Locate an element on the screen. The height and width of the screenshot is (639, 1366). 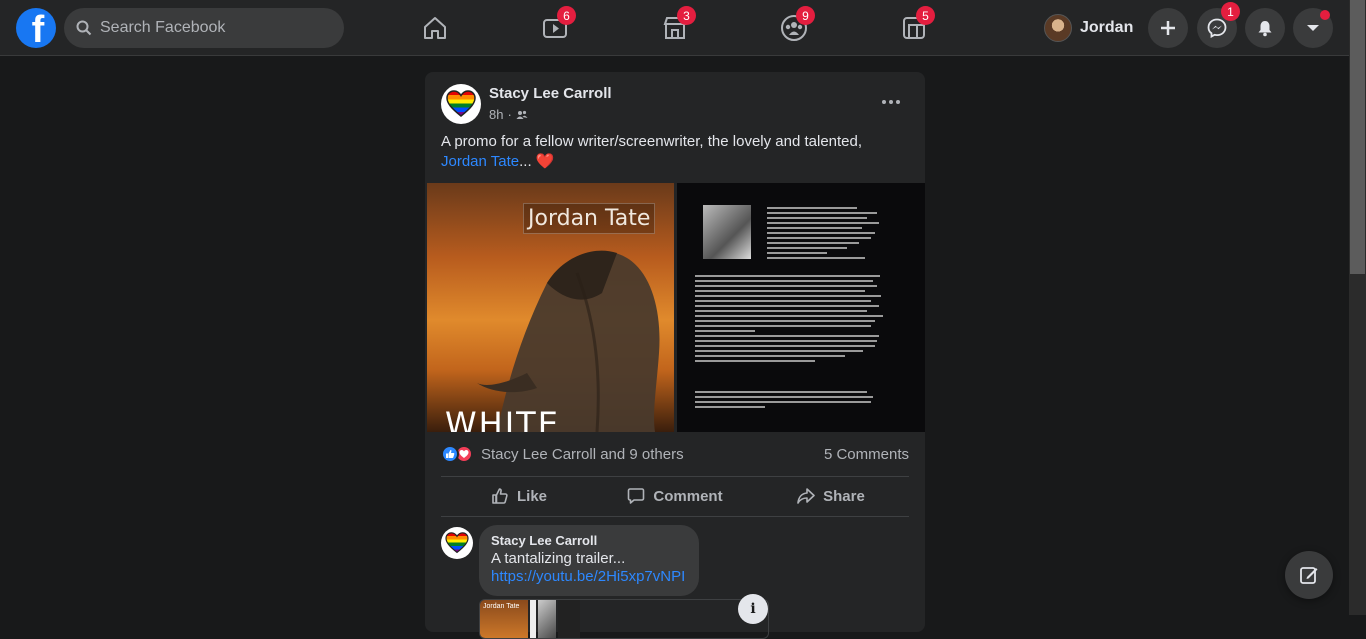
messenger-button: 1 is located at coordinates (1218, 25).